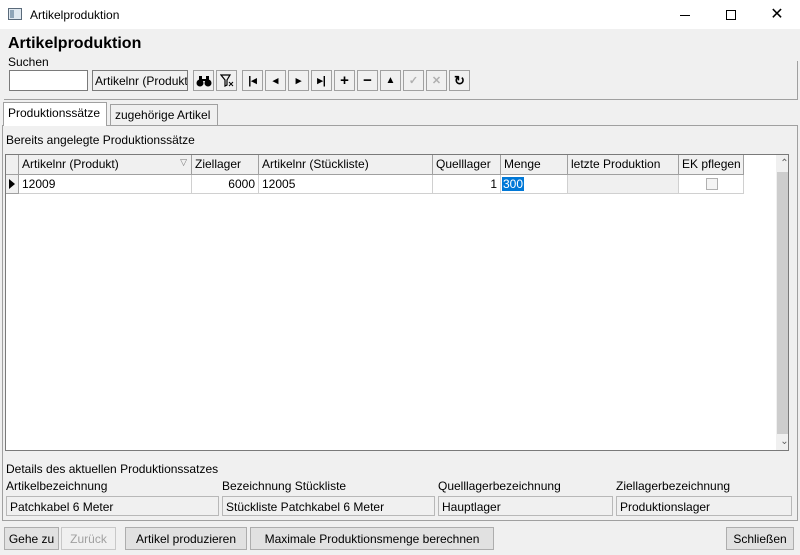 Image resolution: width=800 pixels, height=555 pixels. What do you see at coordinates (400, 15) in the screenshot?
I see `title-bar: Artikelproduktion ✕` at bounding box center [400, 15].